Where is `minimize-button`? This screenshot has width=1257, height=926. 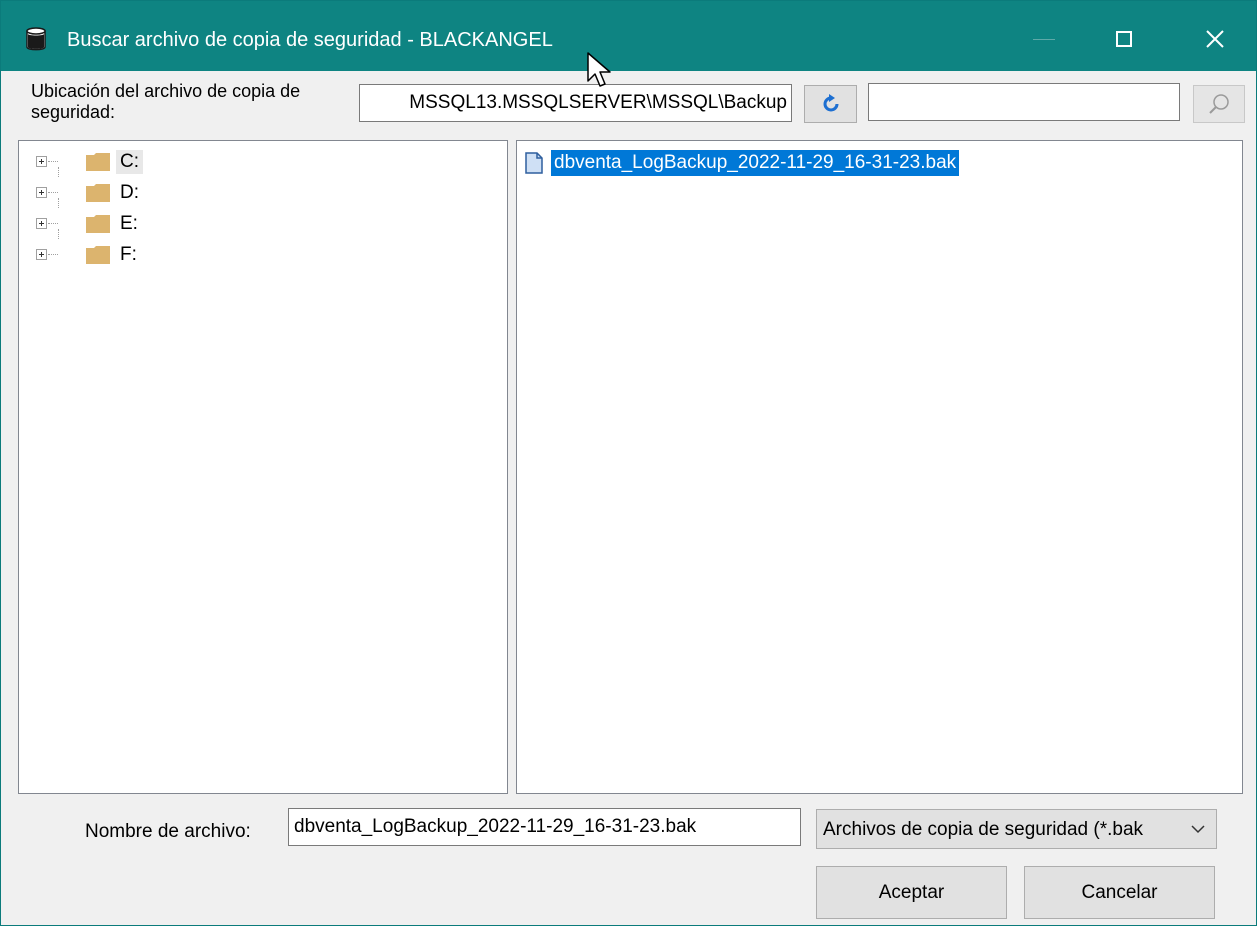 minimize-button is located at coordinates (1044, 39).